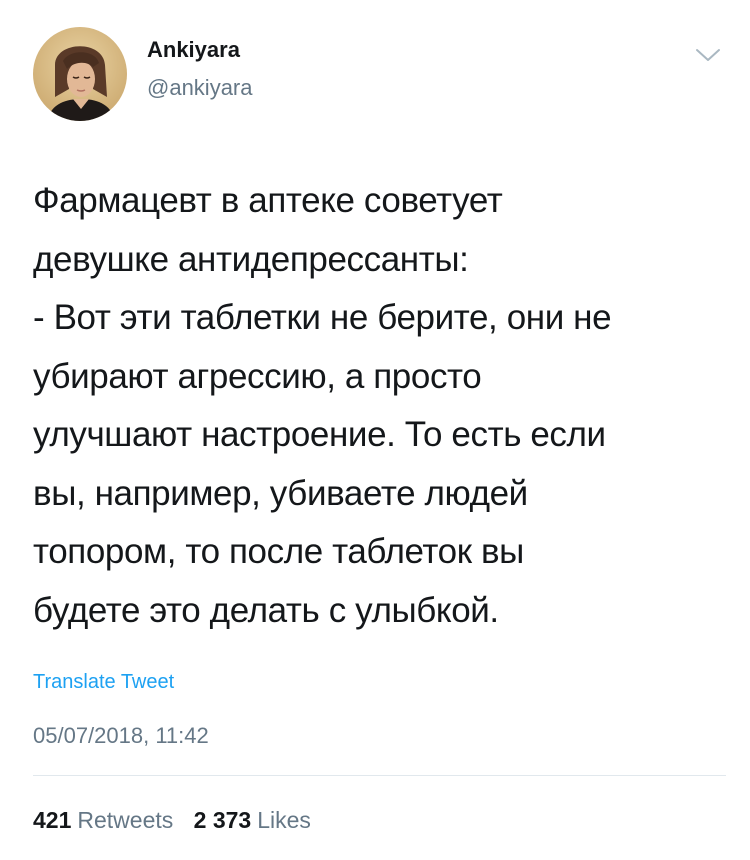  I want to click on translate-tweet-link: Translate Tweet, so click(103, 682).